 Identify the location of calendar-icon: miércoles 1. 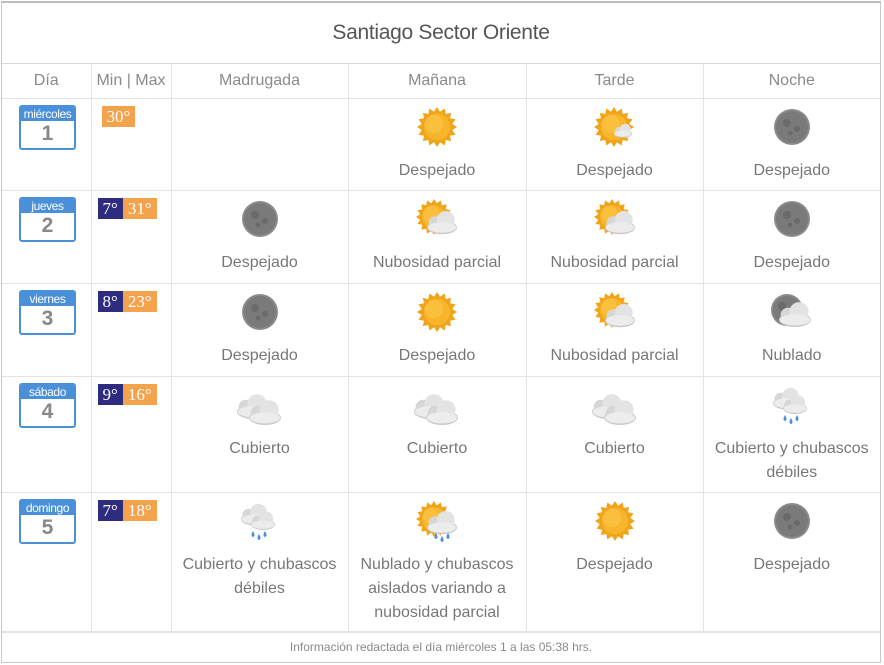
(47, 127).